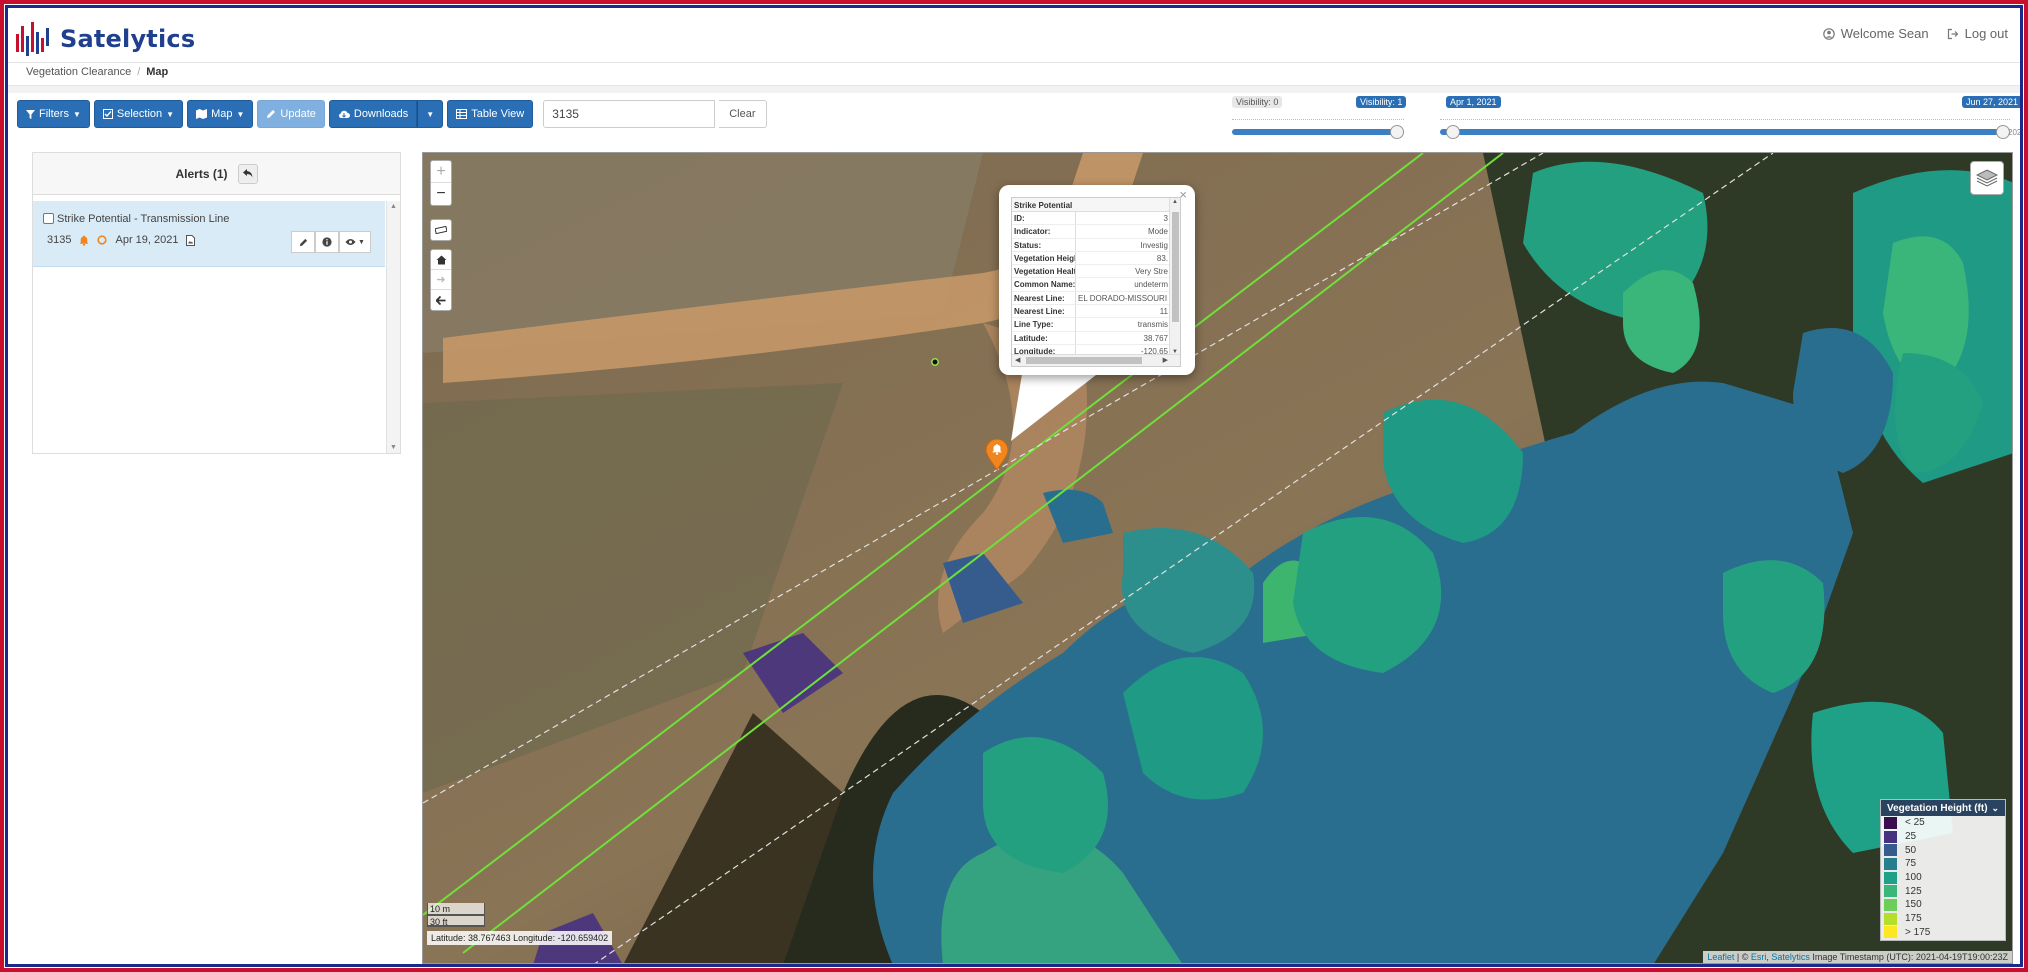  What do you see at coordinates (1044, 337) in the screenshot?
I see `popup-row-key: Latitude:` at bounding box center [1044, 337].